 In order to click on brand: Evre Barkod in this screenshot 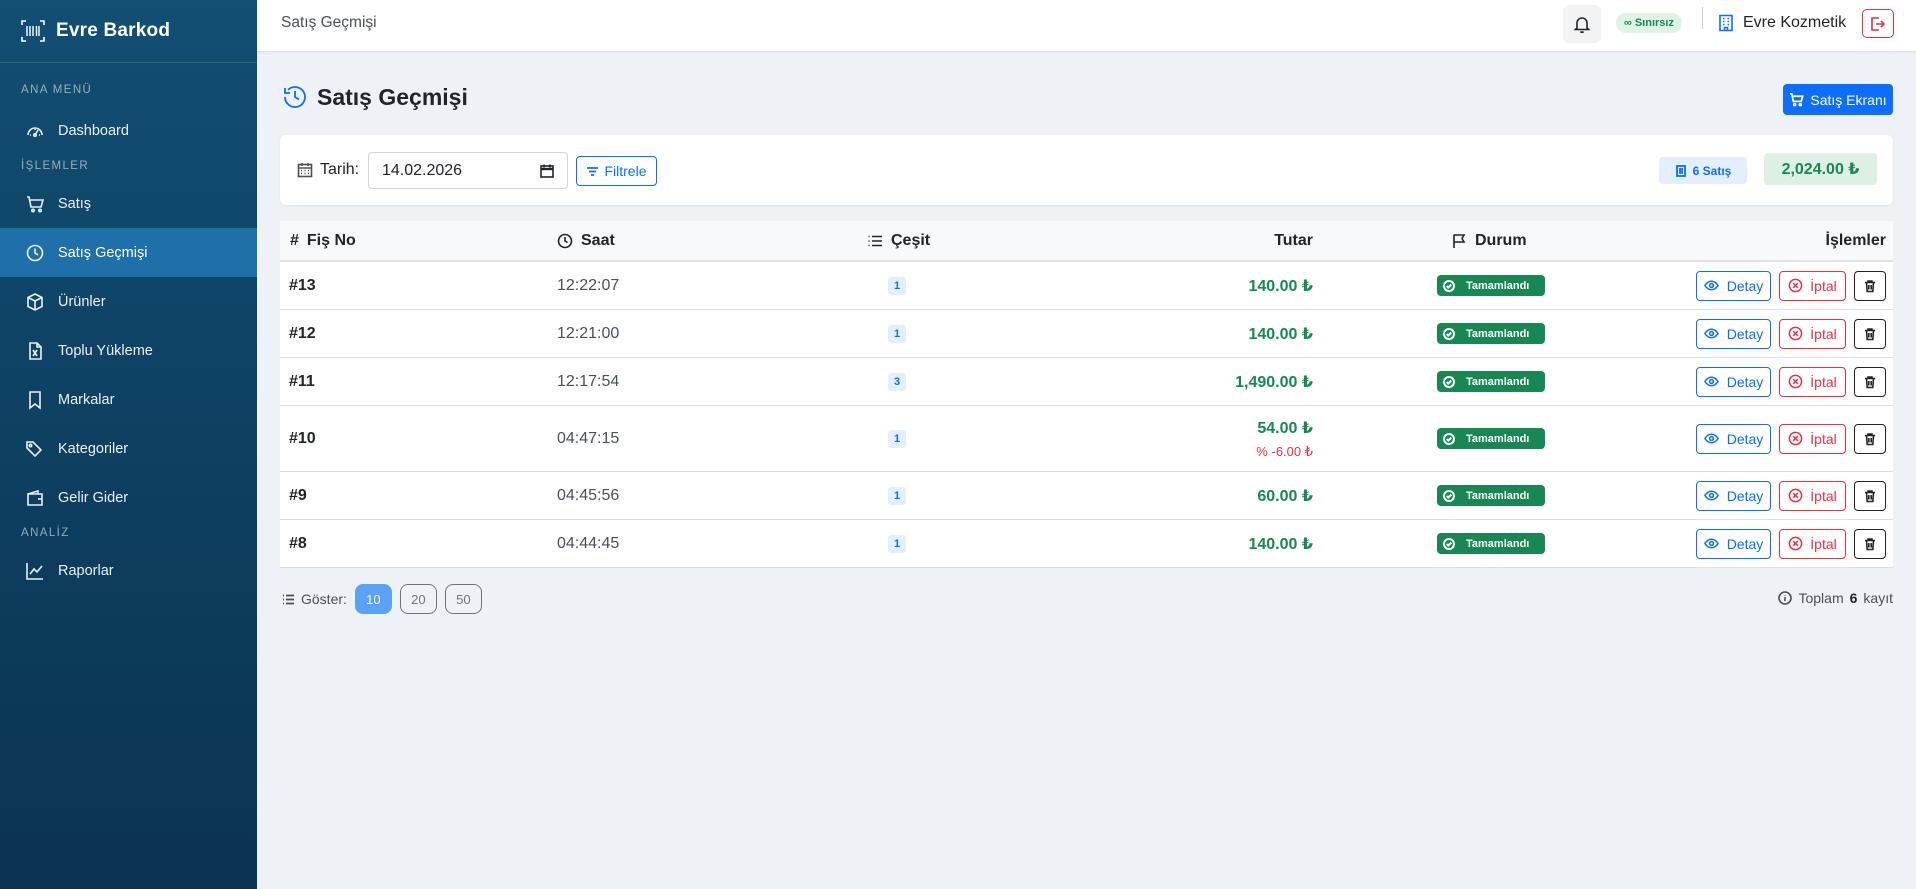, I will do `click(128, 31)`.